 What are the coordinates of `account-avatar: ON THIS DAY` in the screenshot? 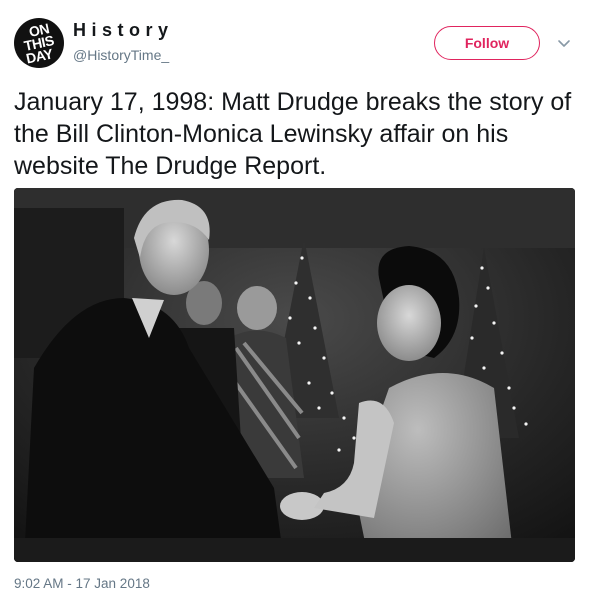 It's located at (39, 43).